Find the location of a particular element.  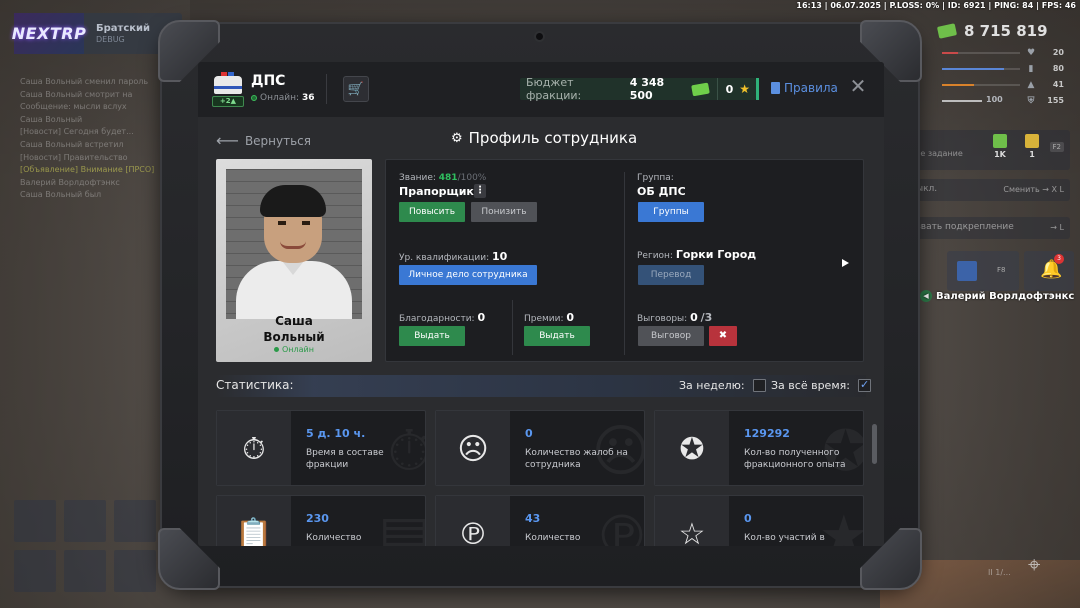

hud-stat-value: 20 is located at coordinates (1058, 52).